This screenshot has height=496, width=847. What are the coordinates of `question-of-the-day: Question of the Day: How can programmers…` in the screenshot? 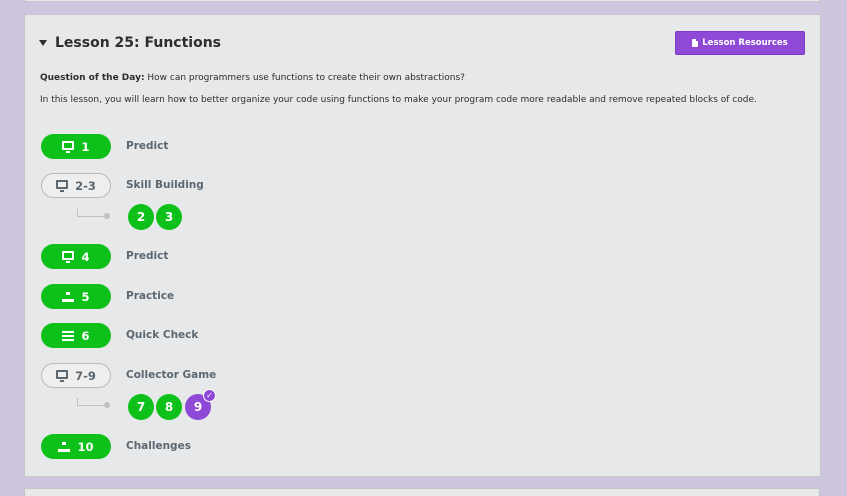 It's located at (425, 78).